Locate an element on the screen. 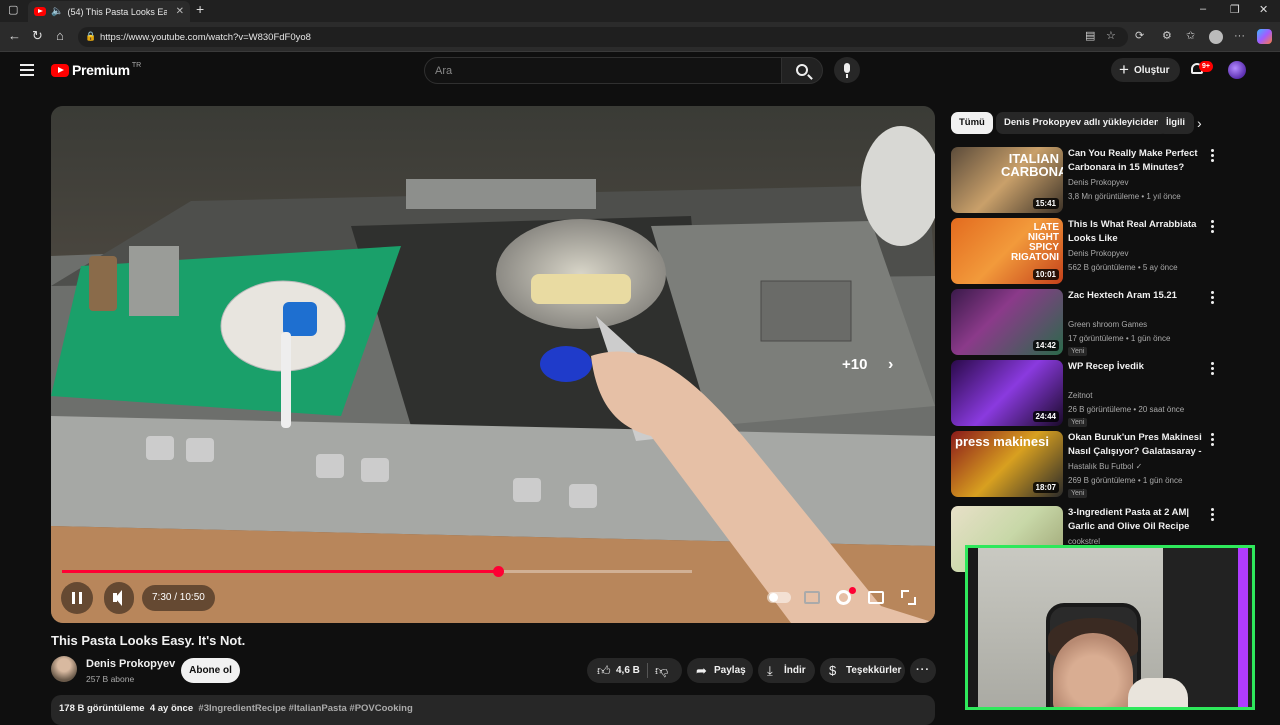 The height and width of the screenshot is (725, 1280). video-thumbnail: ITALIAN CARBONARA 15:41 is located at coordinates (1007, 180).